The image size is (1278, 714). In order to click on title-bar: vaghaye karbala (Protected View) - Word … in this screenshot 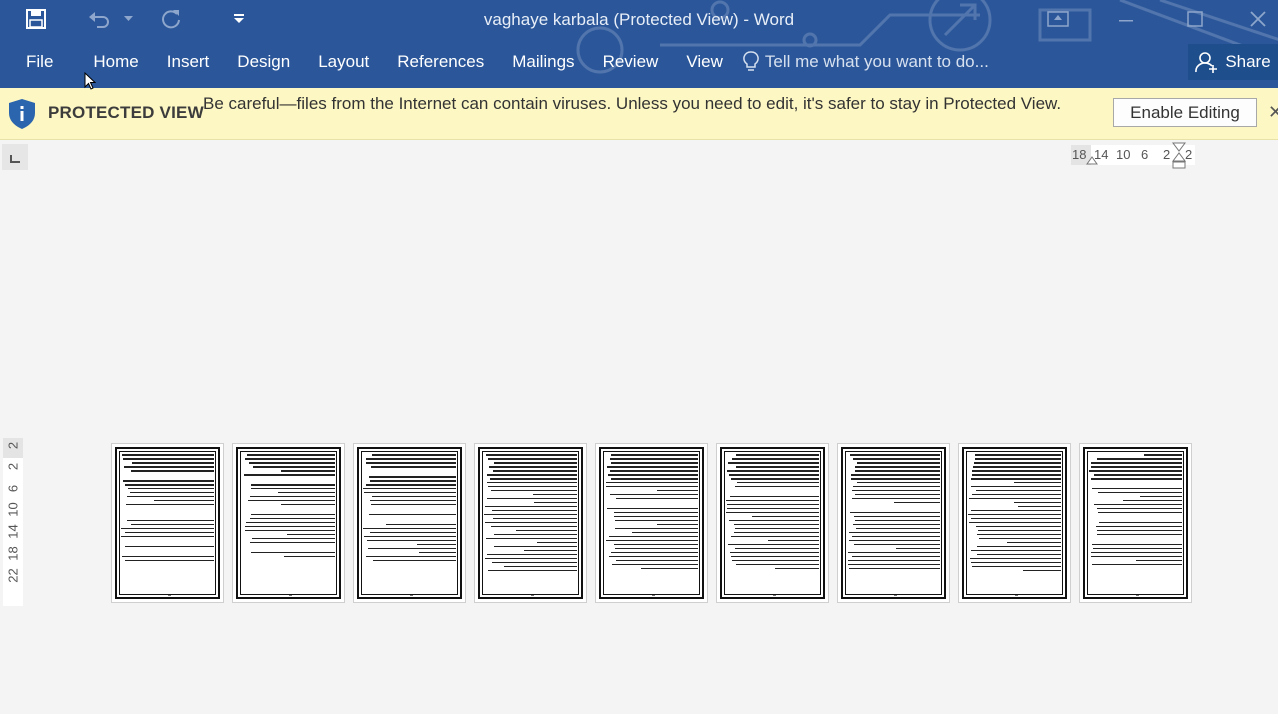, I will do `click(639, 44)`.